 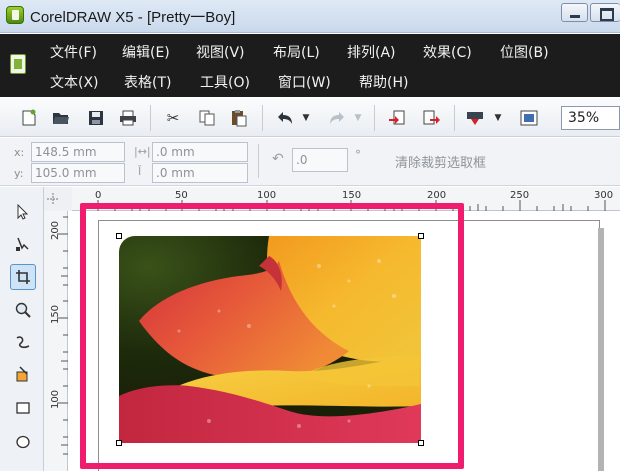 What do you see at coordinates (447, 52) in the screenshot?
I see `menu-effects: 效果(C)` at bounding box center [447, 52].